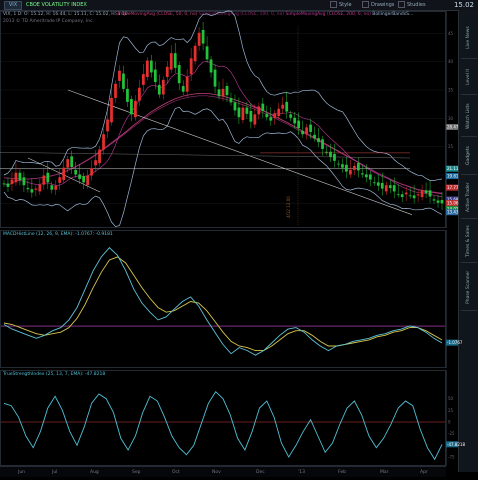  I want to click on price-tick-label: 40, so click(451, 61).